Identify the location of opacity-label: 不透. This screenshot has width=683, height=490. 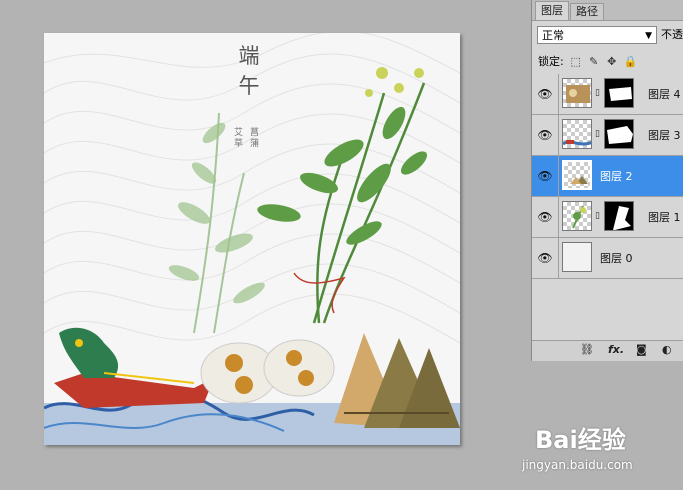
(672, 35).